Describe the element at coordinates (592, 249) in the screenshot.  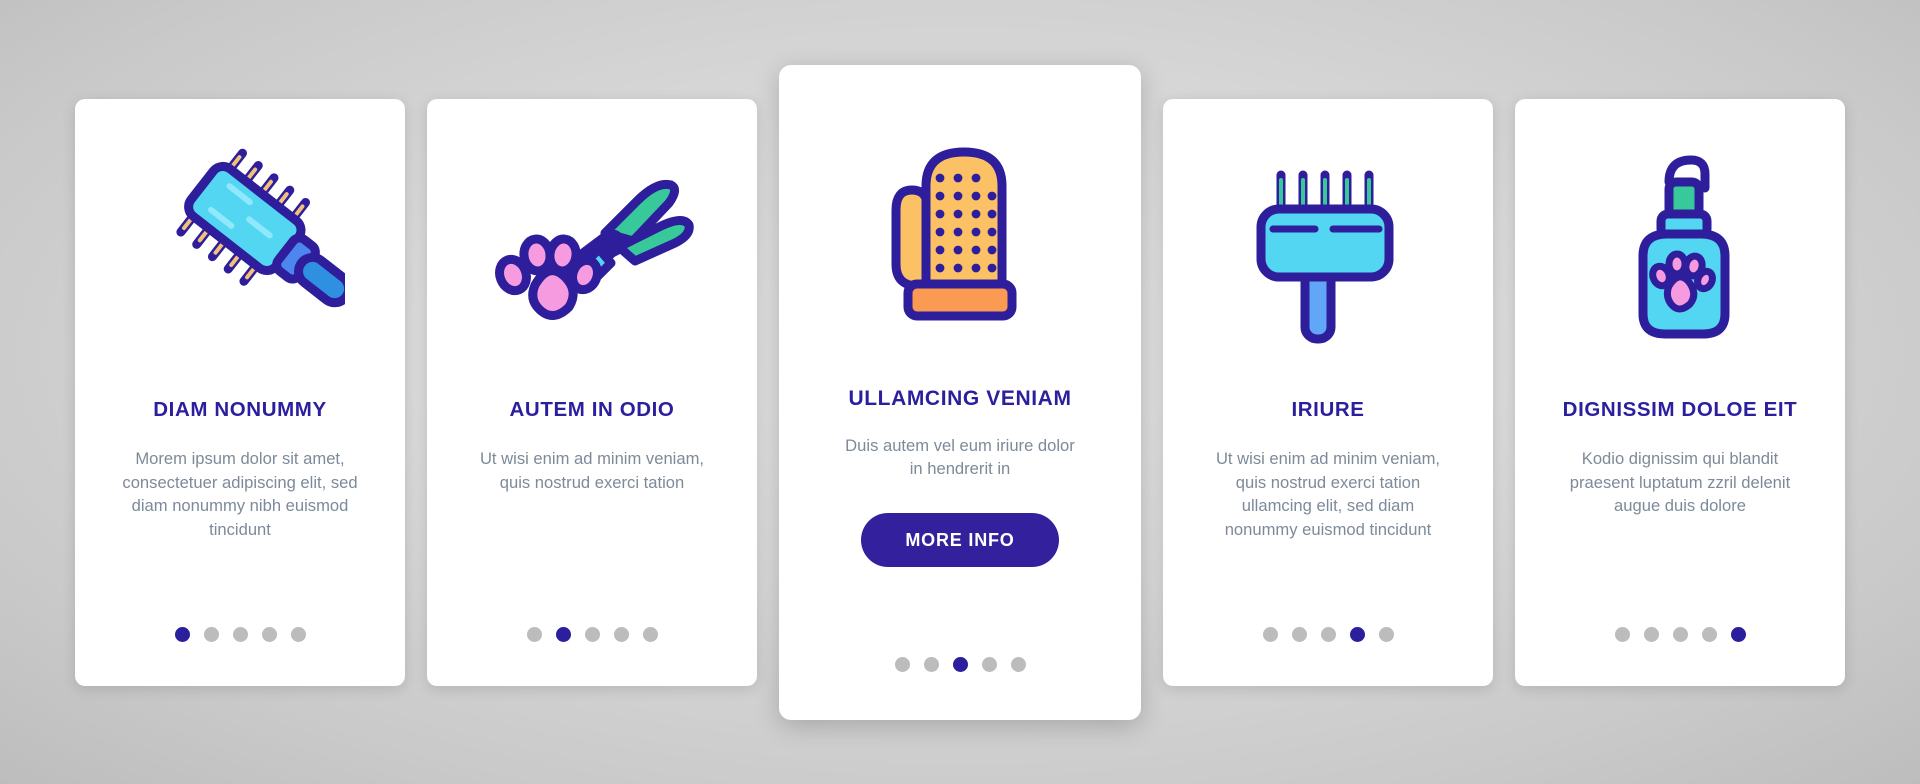
I see `nail-clipper-paw-icon` at that location.